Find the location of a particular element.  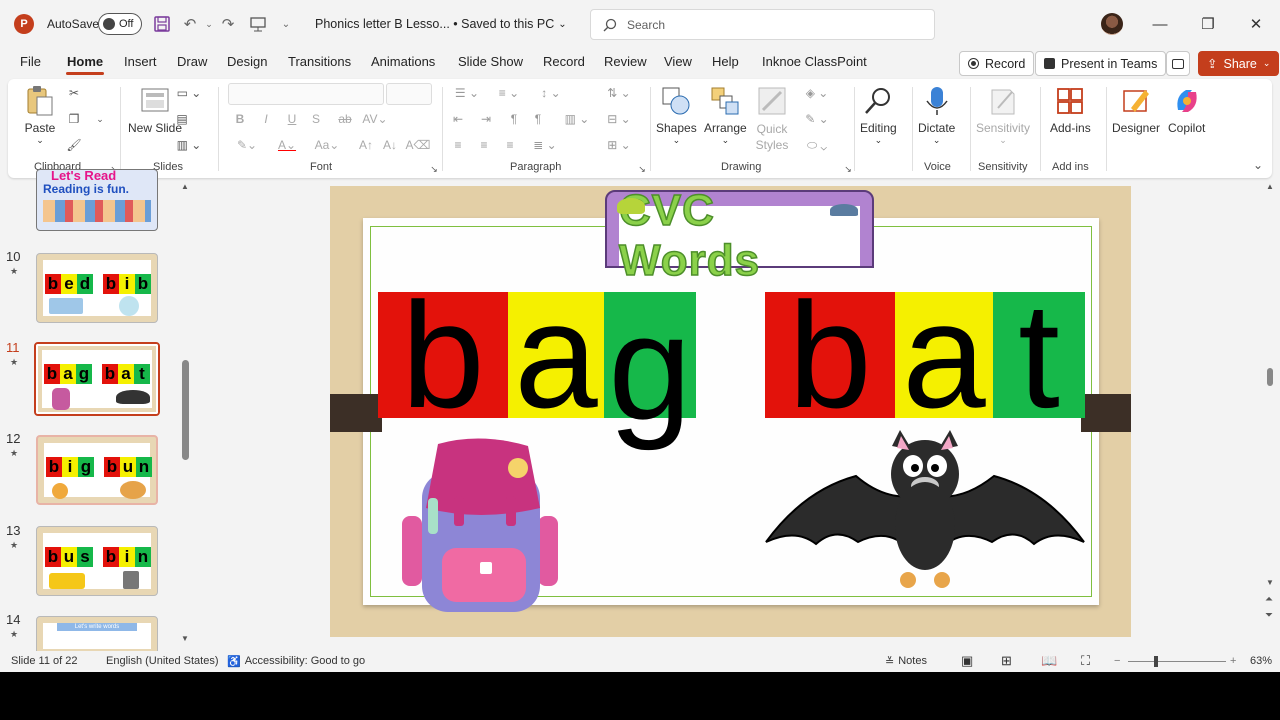

slideshow-view-icon: ⛶ is located at coordinates (1085, 661).